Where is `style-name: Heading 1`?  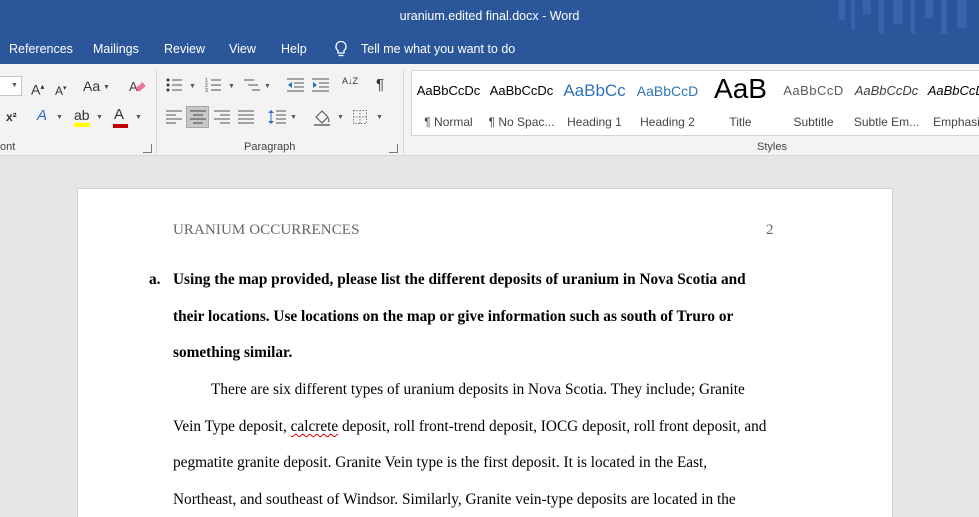 style-name: Heading 1 is located at coordinates (594, 122).